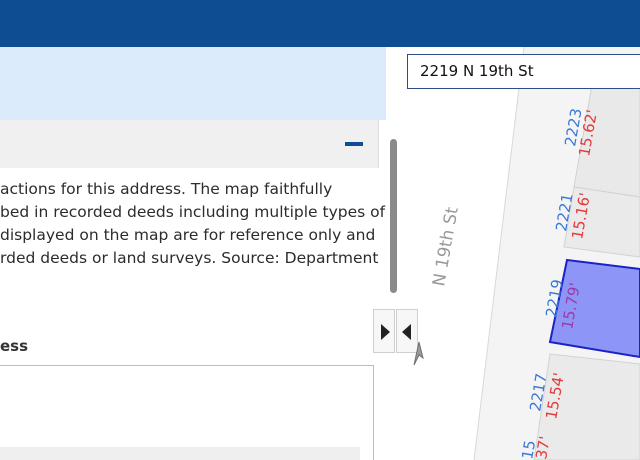  Describe the element at coordinates (193, 83) in the screenshot. I see `info-banner` at that location.